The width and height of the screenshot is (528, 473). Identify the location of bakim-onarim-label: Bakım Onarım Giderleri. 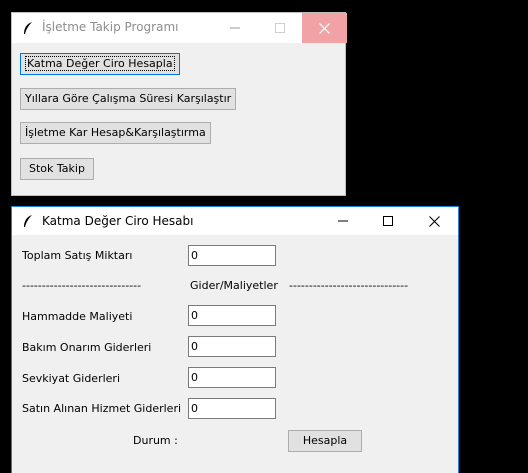
(87, 347).